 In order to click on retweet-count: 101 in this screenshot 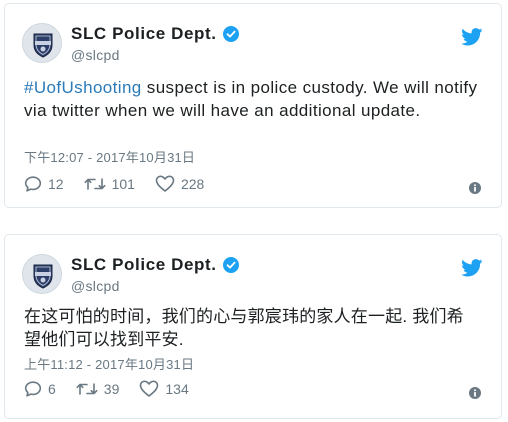, I will do `click(123, 183)`.